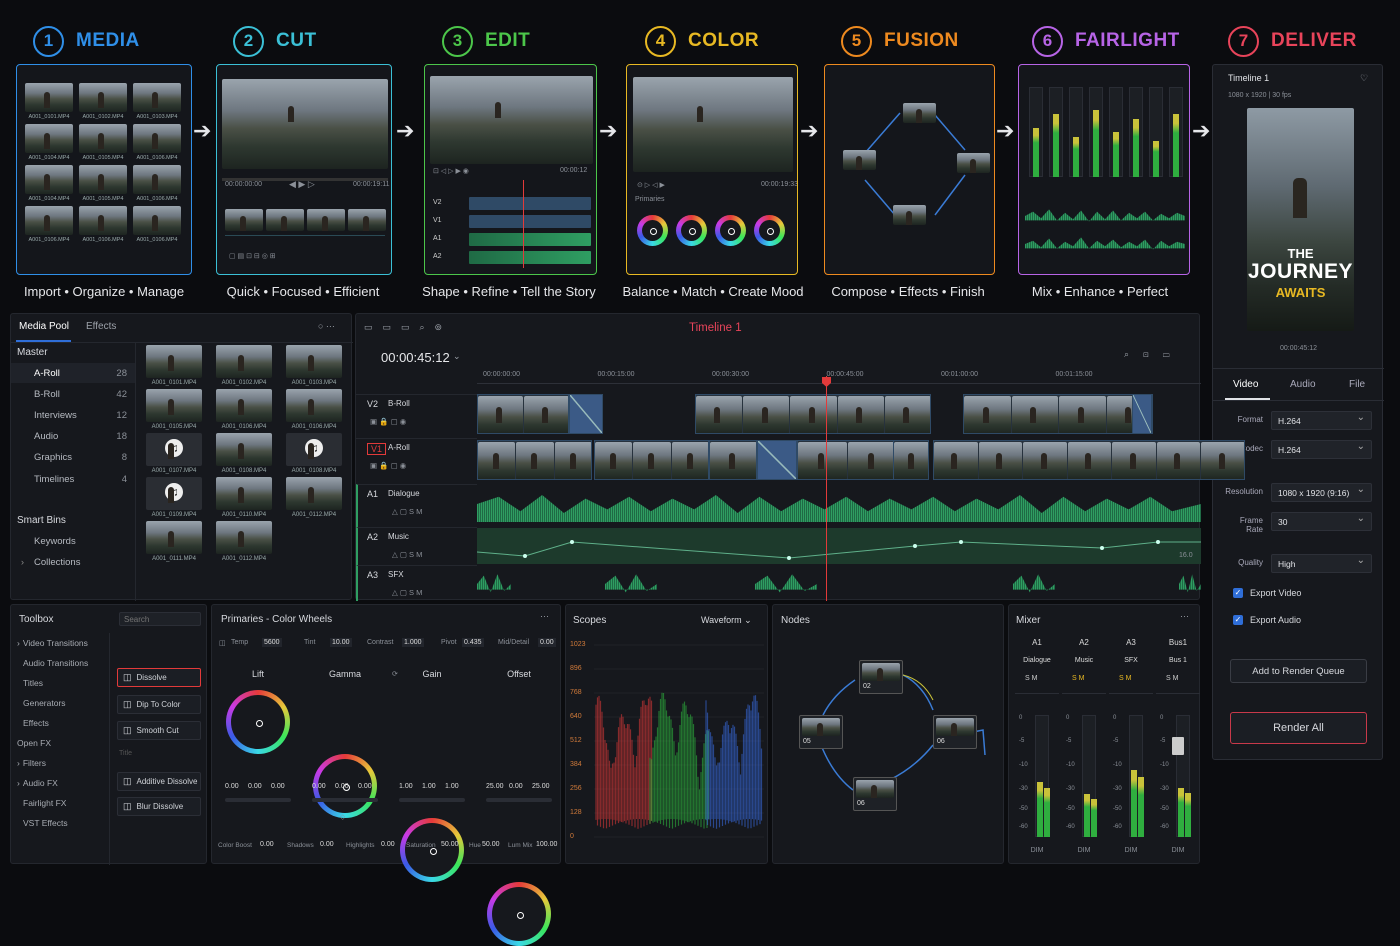 Image resolution: width=1400 pixels, height=946 pixels. I want to click on deliver-field-format: H.264, so click(1321, 420).